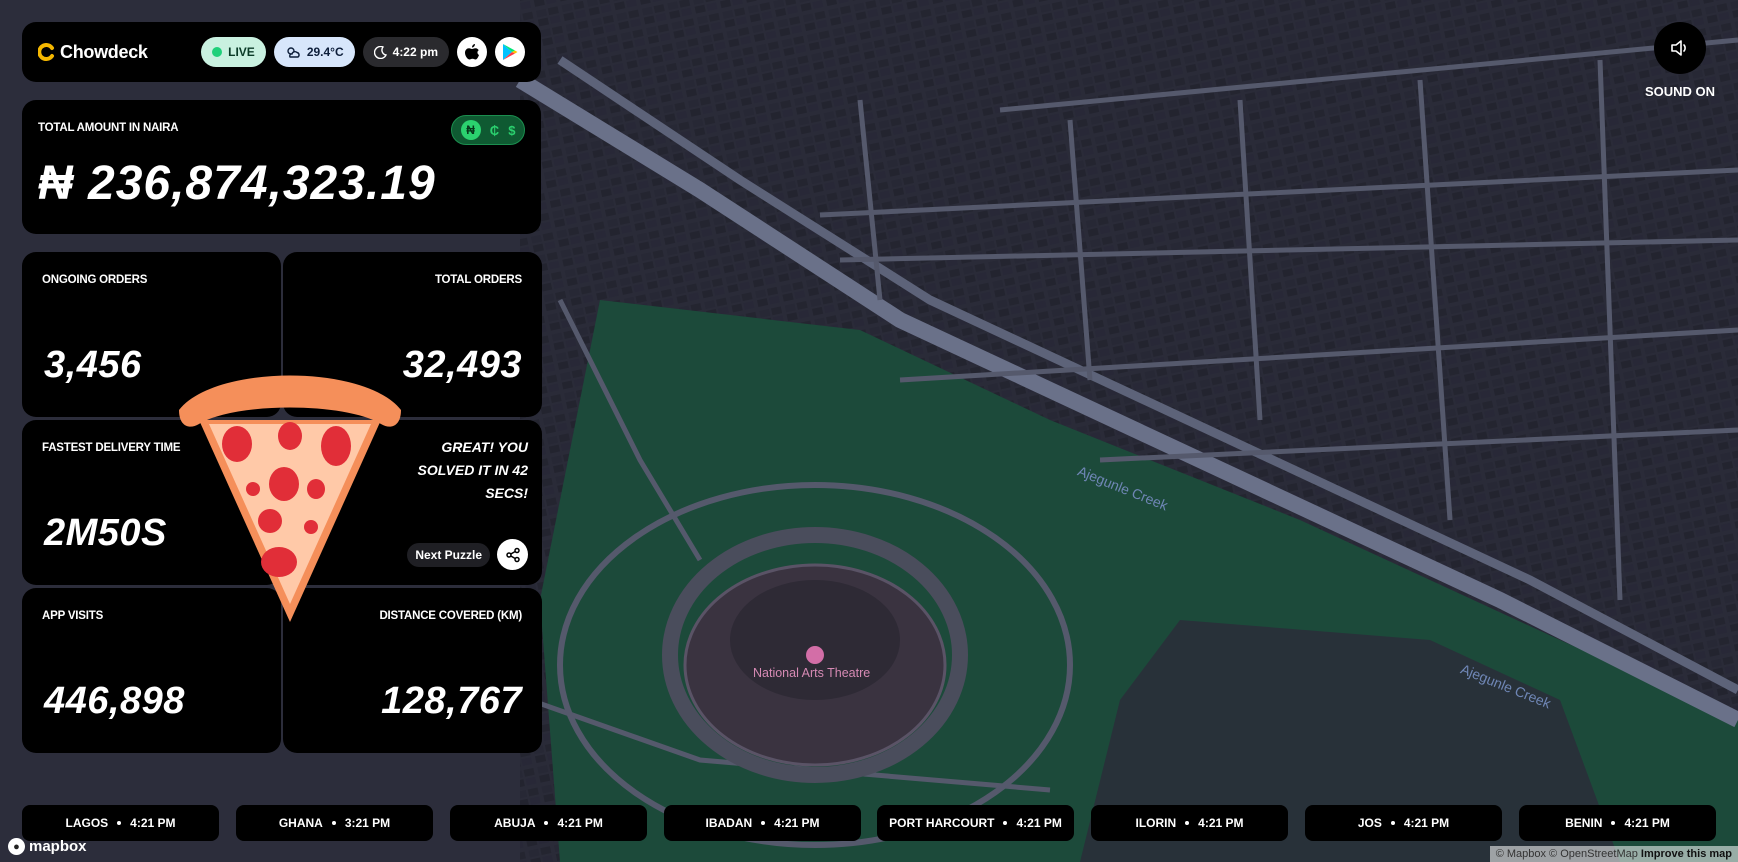  I want to click on city-name: BENIN, so click(1584, 823).